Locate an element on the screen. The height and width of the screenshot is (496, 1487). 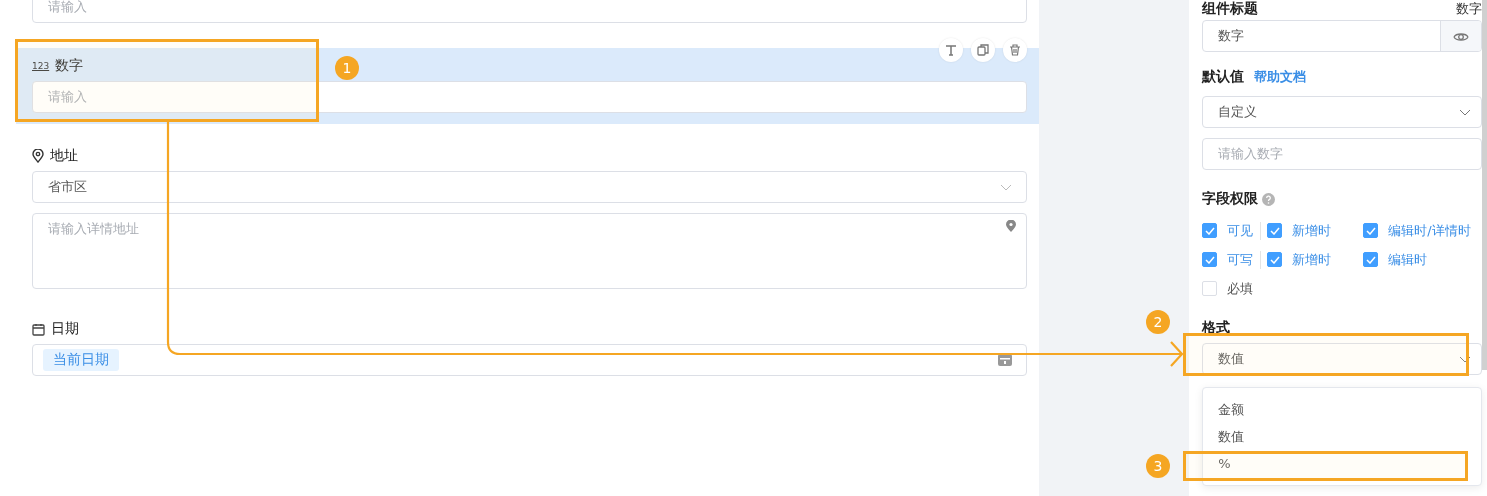
format-option: 金额 is located at coordinates (1342, 409).